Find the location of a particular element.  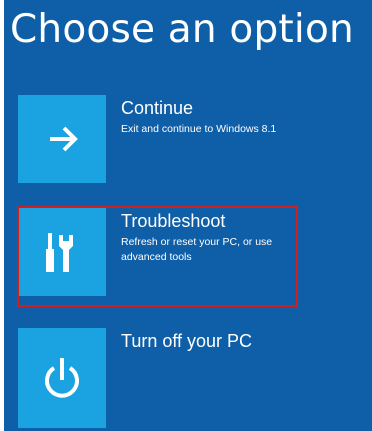

turn-off-tile is located at coordinates (62, 378).